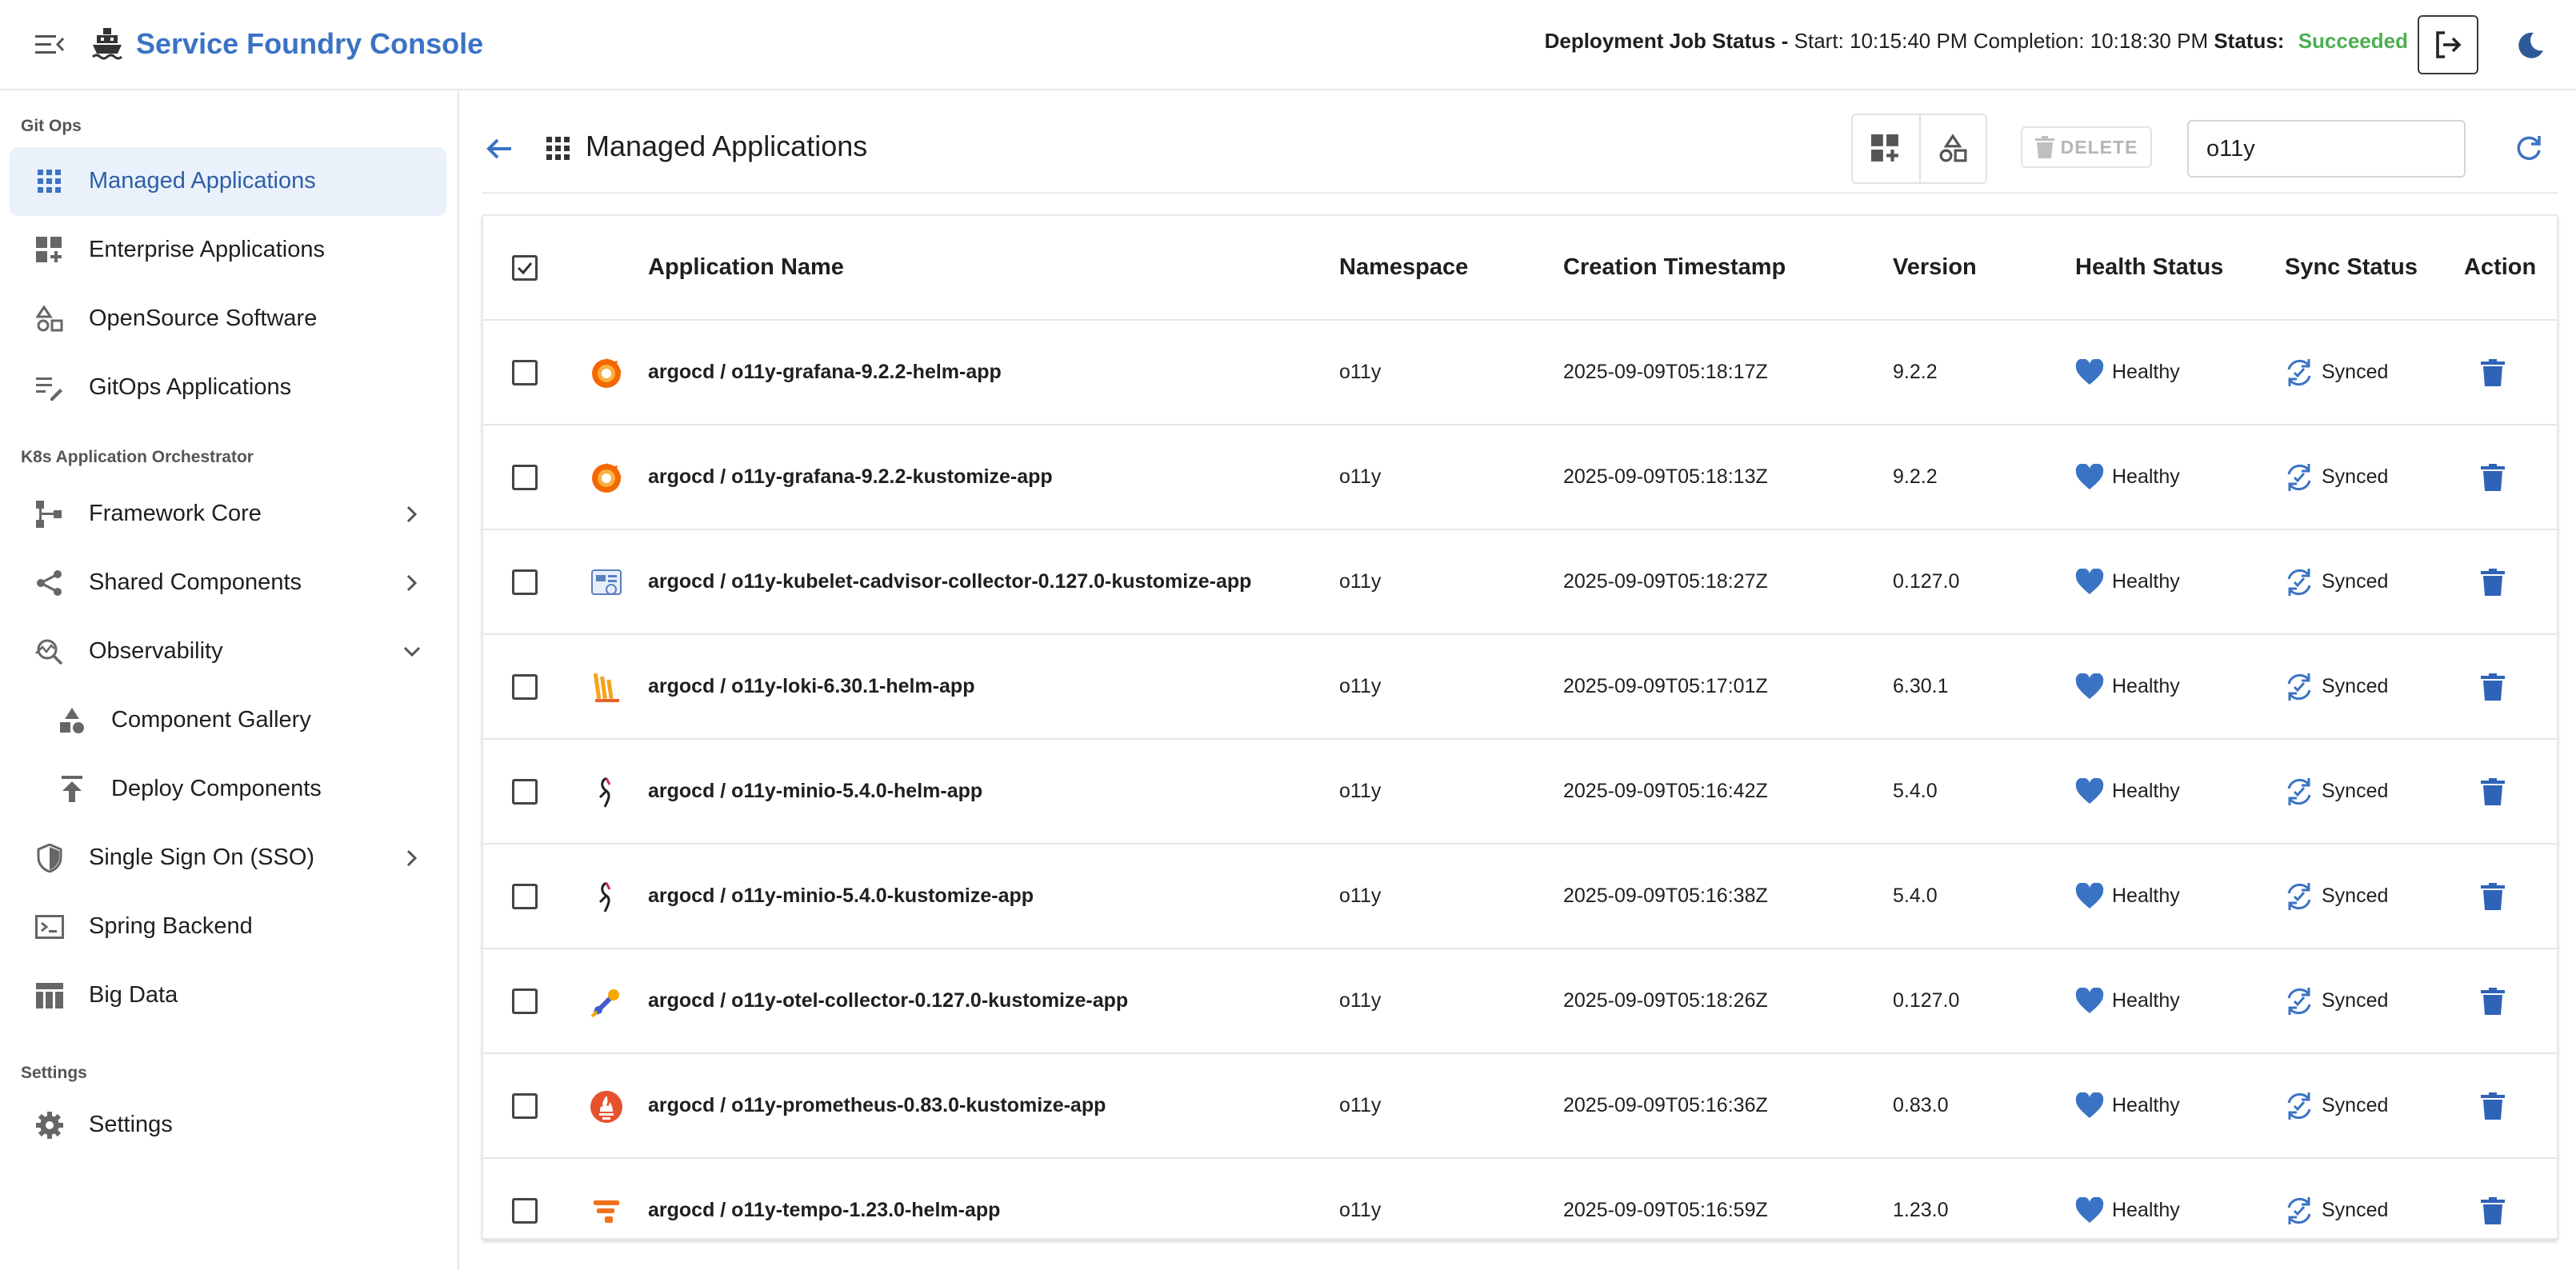 The width and height of the screenshot is (2576, 1270). What do you see at coordinates (2249, 41) in the screenshot?
I see `status-label: Status:` at bounding box center [2249, 41].